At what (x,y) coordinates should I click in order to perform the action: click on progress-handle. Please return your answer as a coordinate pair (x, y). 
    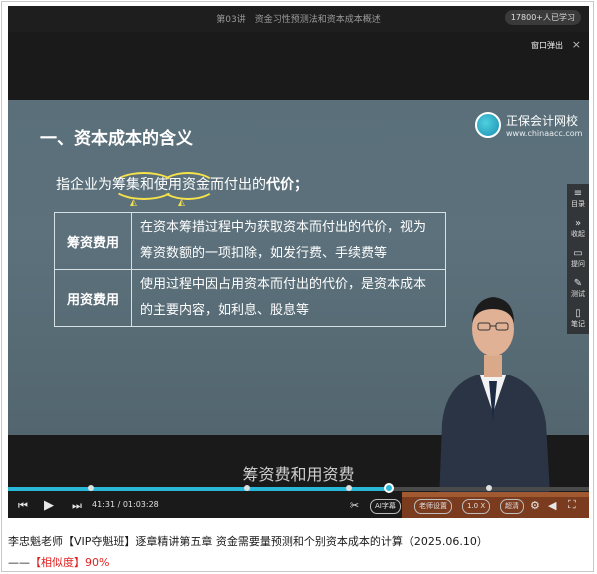
    Looking at the image, I should click on (388, 488).